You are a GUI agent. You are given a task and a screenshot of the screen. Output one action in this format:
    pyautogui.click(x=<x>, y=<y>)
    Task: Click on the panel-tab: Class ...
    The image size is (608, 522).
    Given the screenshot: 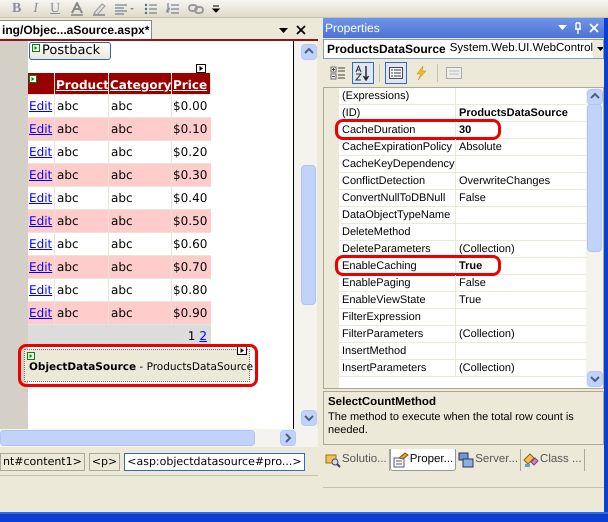 What is the action you would take?
    pyautogui.click(x=553, y=460)
    